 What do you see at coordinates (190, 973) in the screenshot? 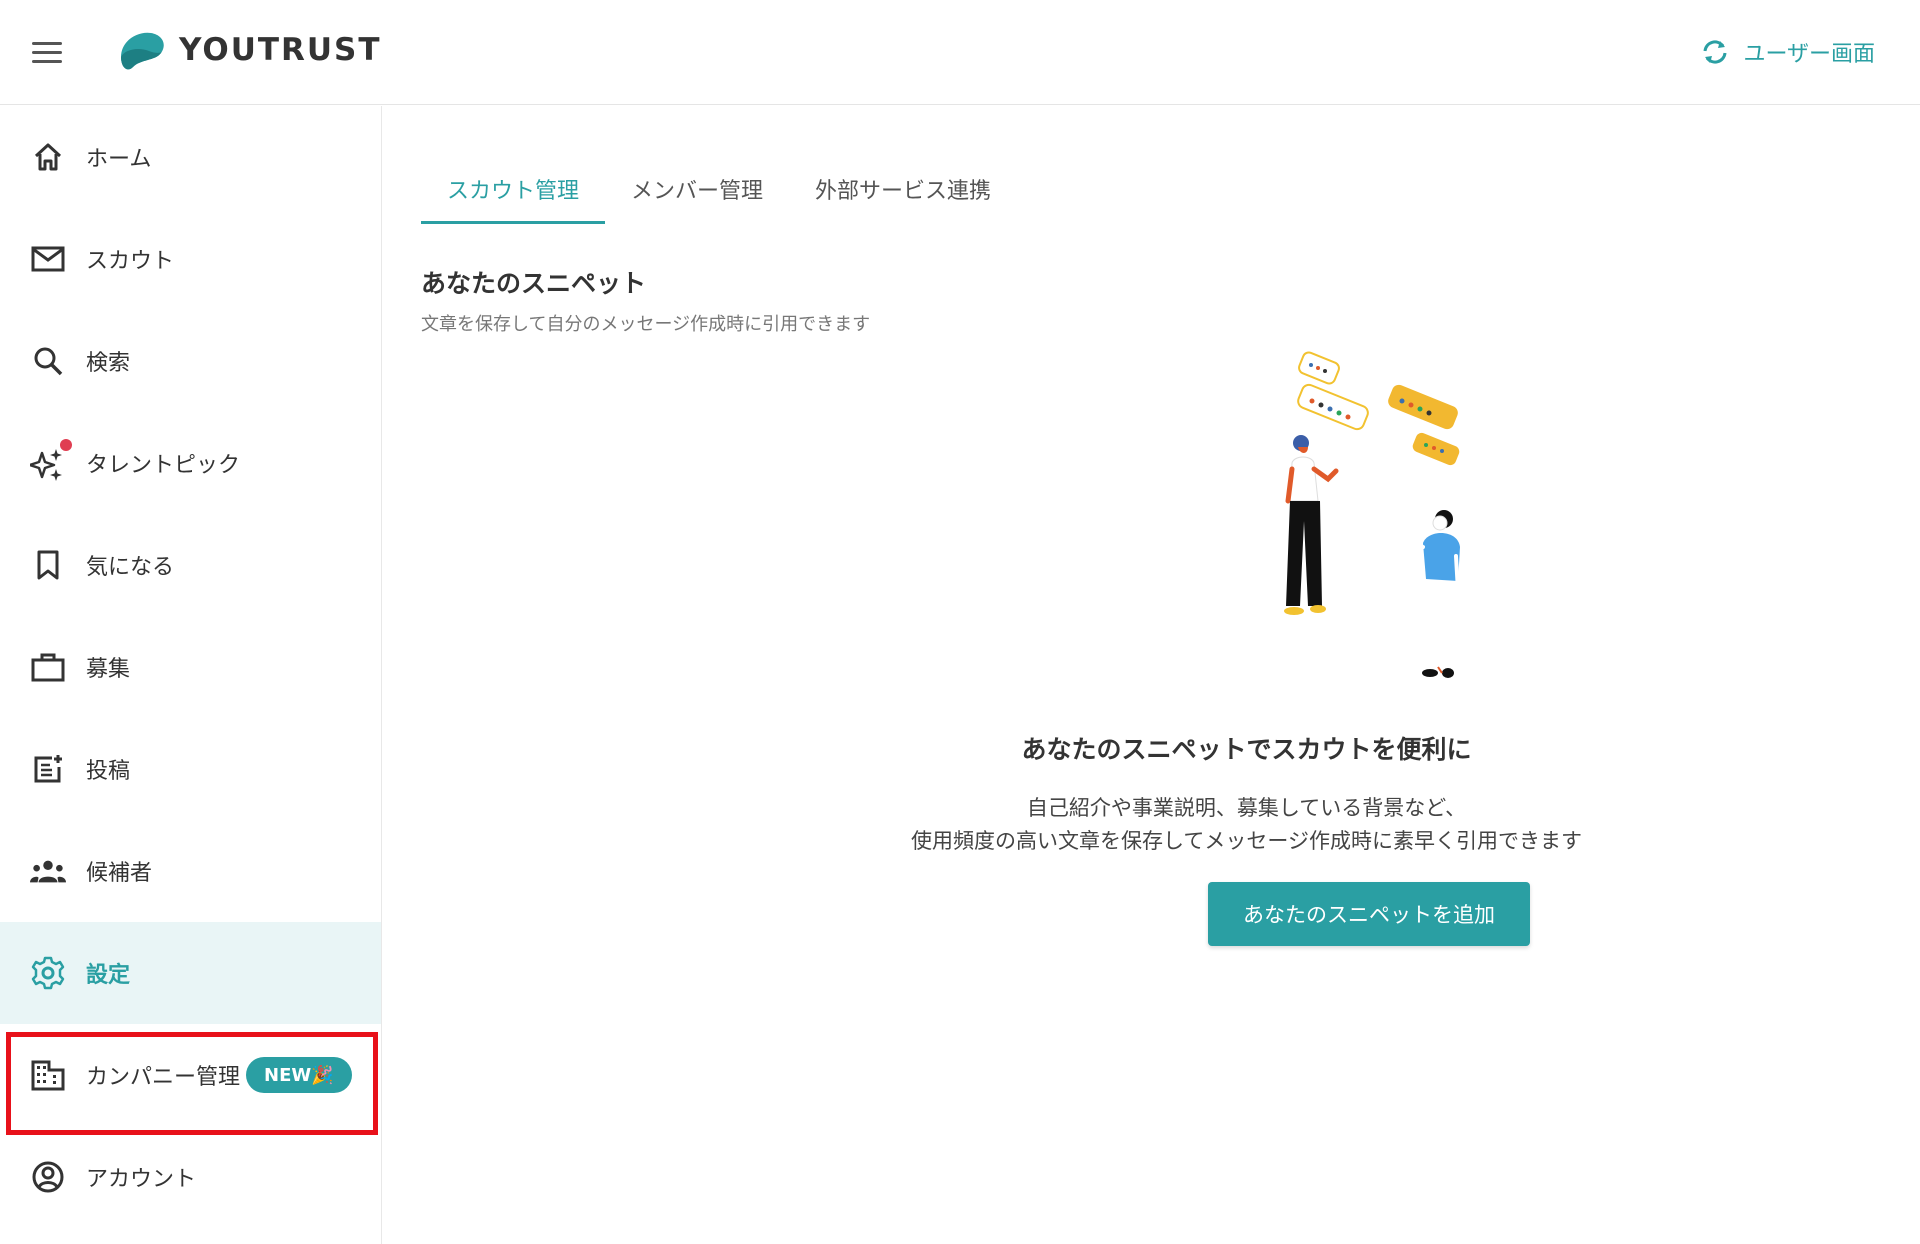
I see `sidebar-item-settings: 設定` at bounding box center [190, 973].